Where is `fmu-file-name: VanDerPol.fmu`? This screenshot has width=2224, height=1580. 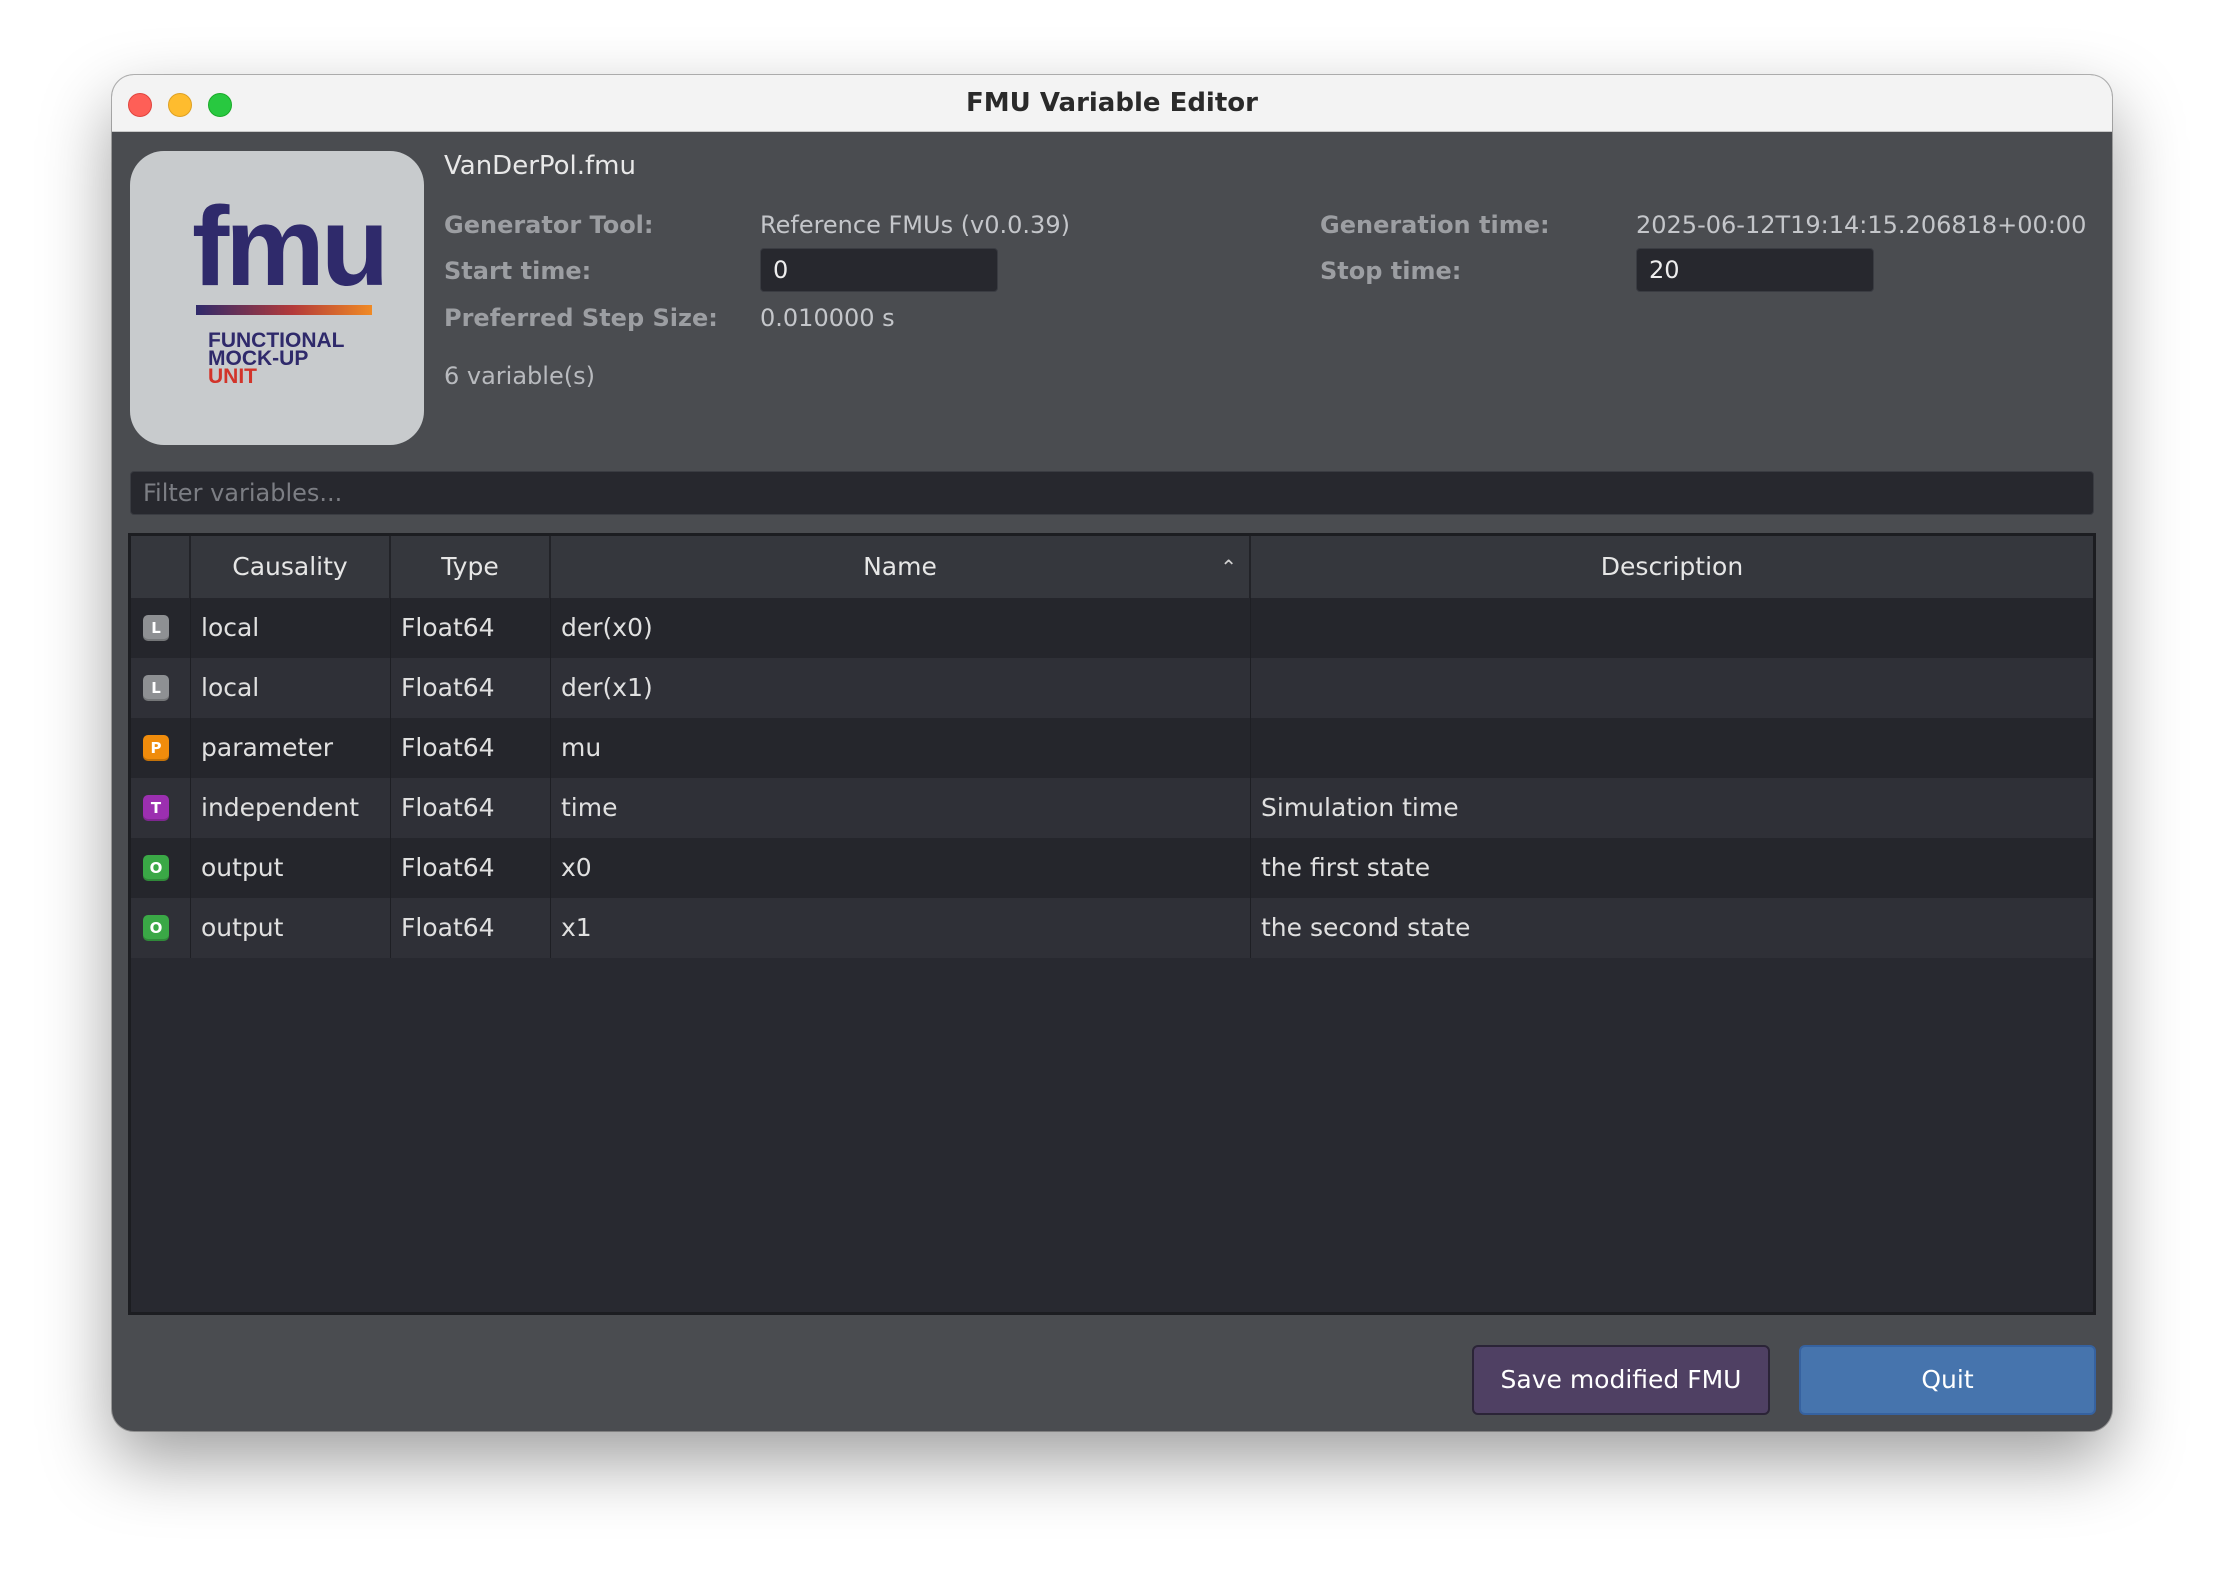
fmu-file-name: VanDerPol.fmu is located at coordinates (540, 166).